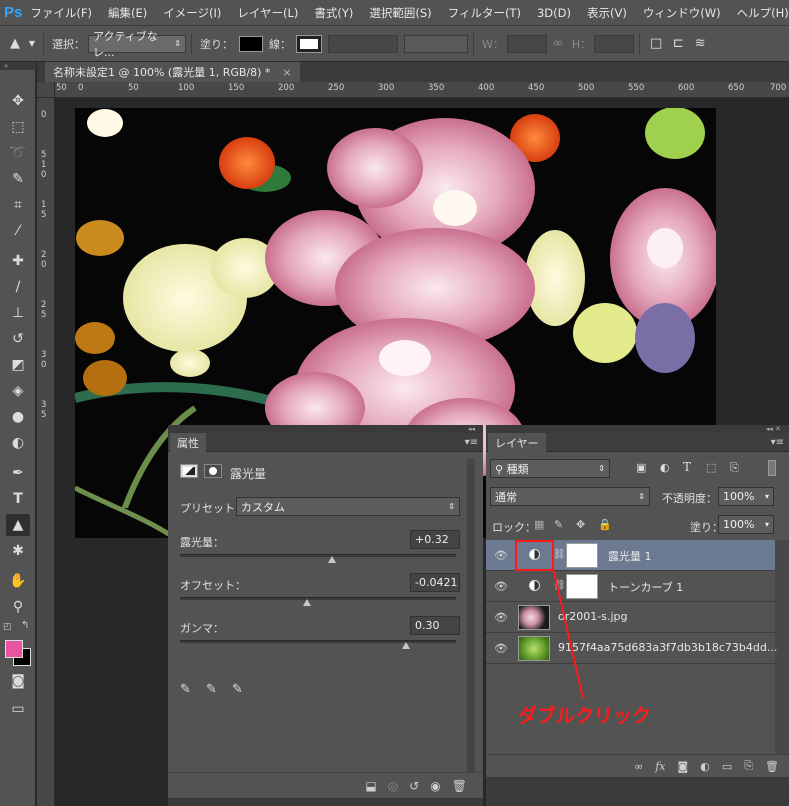 The height and width of the screenshot is (806, 789). Describe the element at coordinates (517, 442) in the screenshot. I see `layers-tab: レイヤー` at that location.